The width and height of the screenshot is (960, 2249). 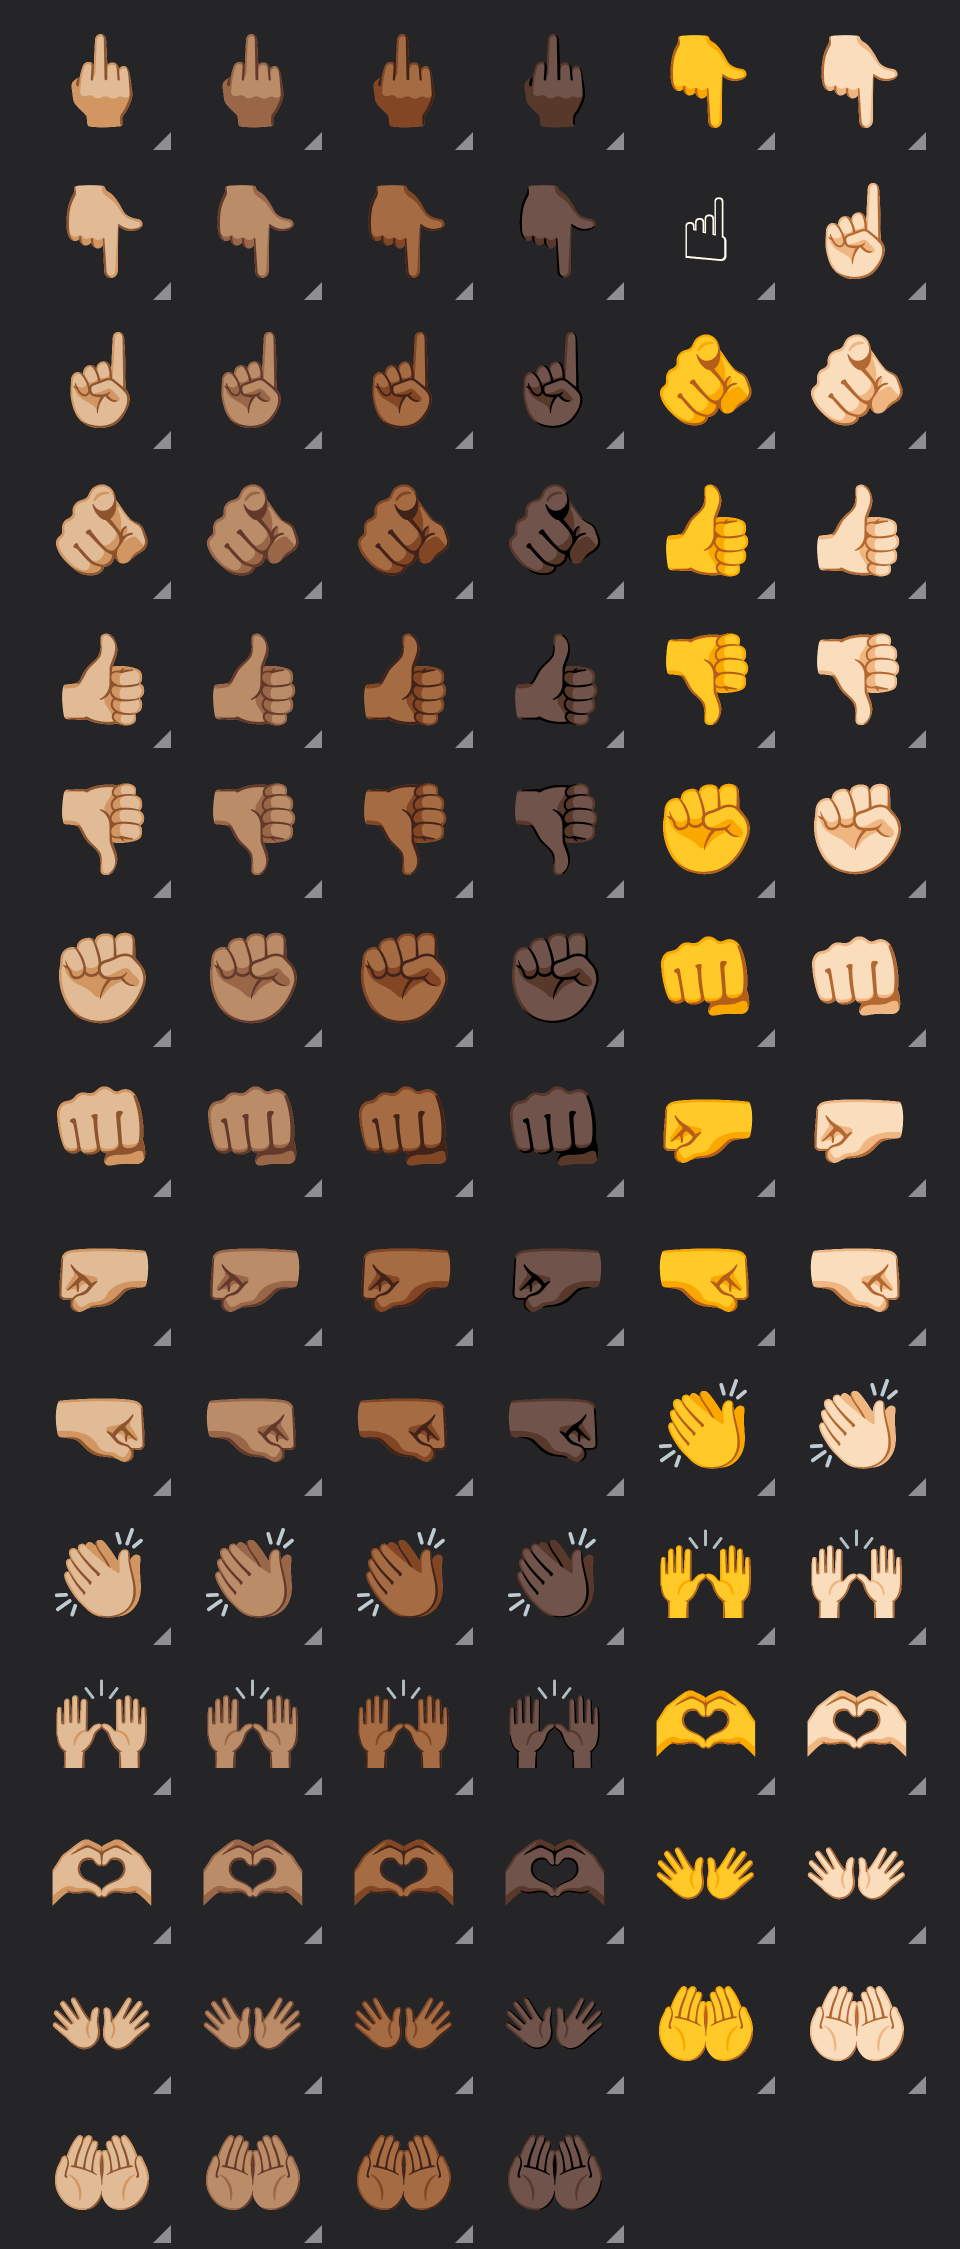 I want to click on emoji-cell: 🙌, so click(x=706, y=1576).